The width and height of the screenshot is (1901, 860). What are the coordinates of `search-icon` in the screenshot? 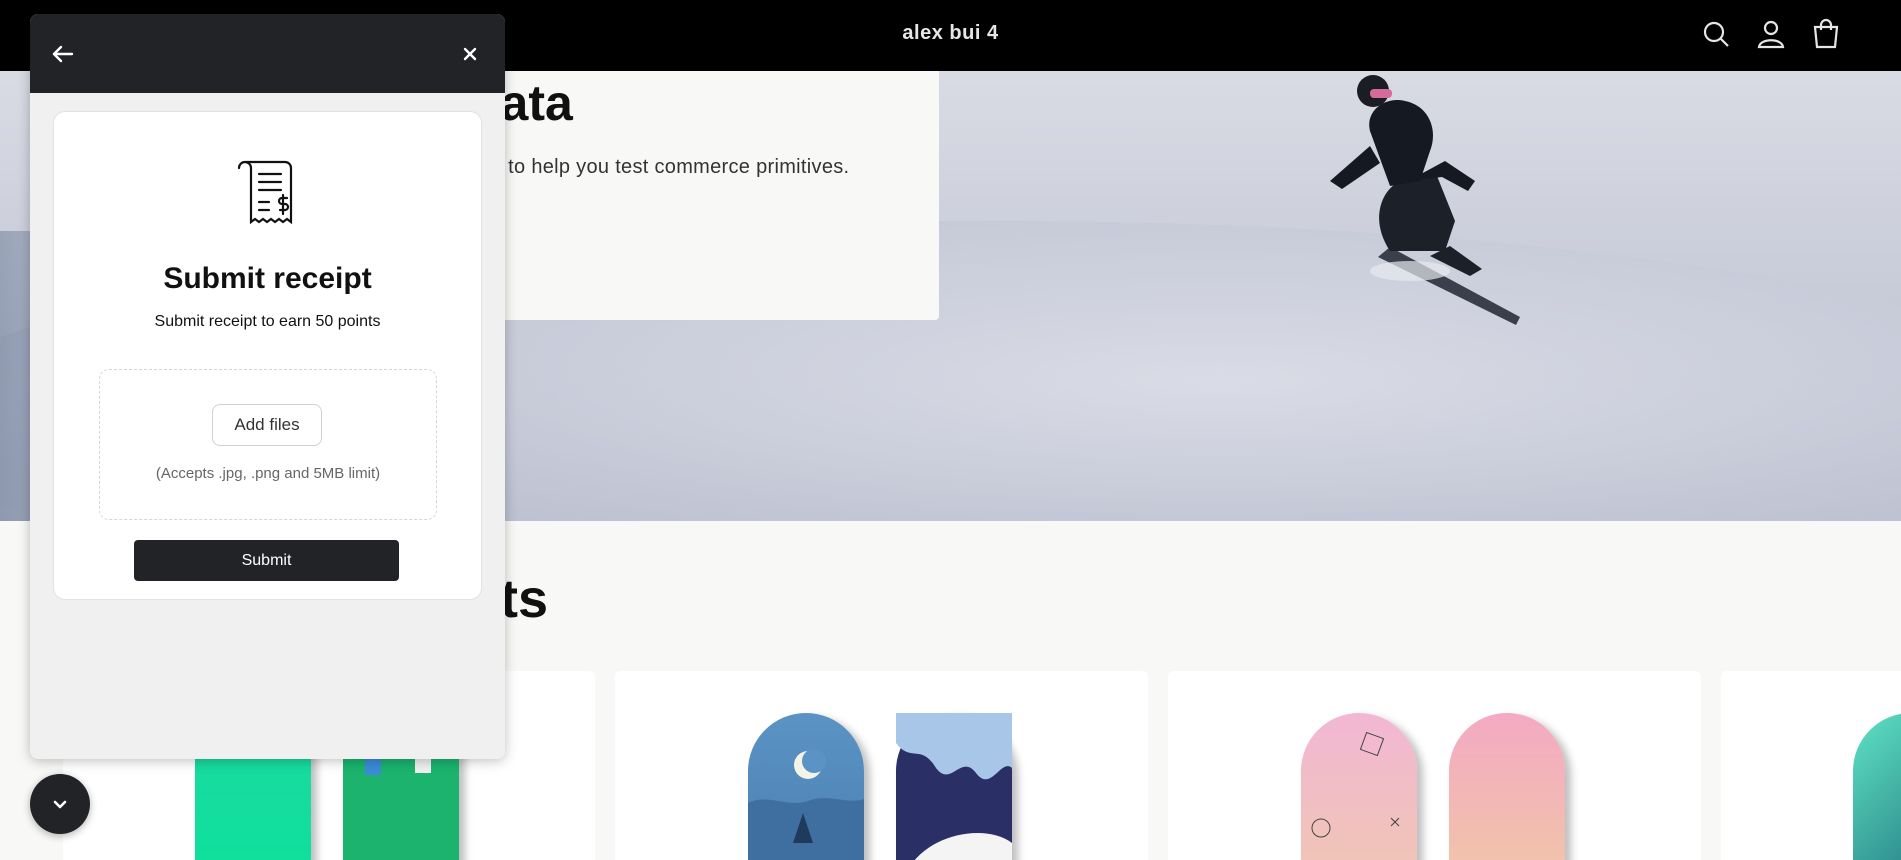 It's located at (1716, 34).